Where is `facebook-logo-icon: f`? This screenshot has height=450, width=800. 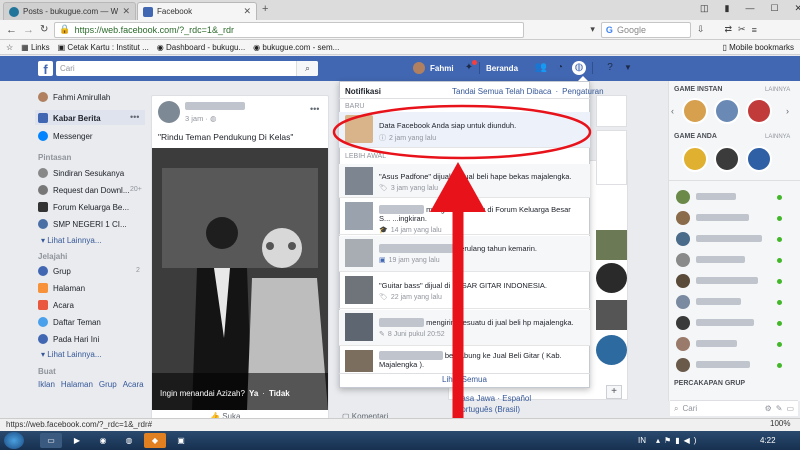
facebook-logo-icon: f is located at coordinates (45, 69).